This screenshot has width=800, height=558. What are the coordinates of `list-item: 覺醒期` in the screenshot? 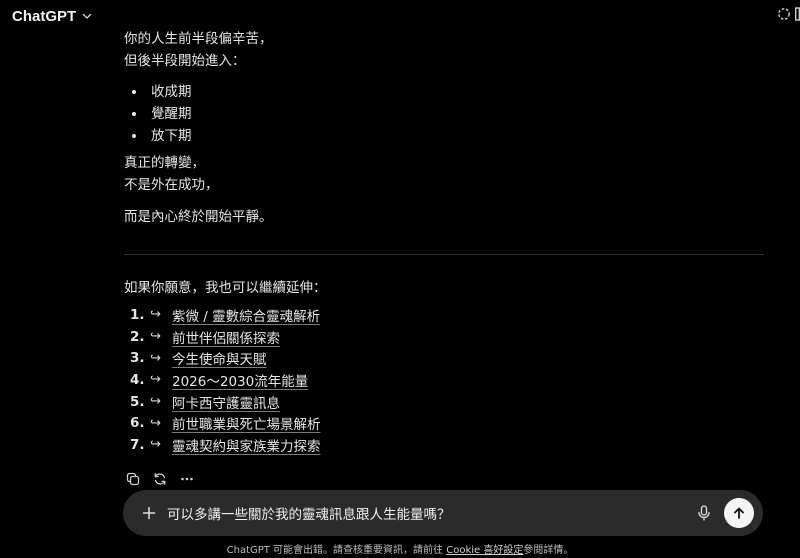 It's located at (444, 114).